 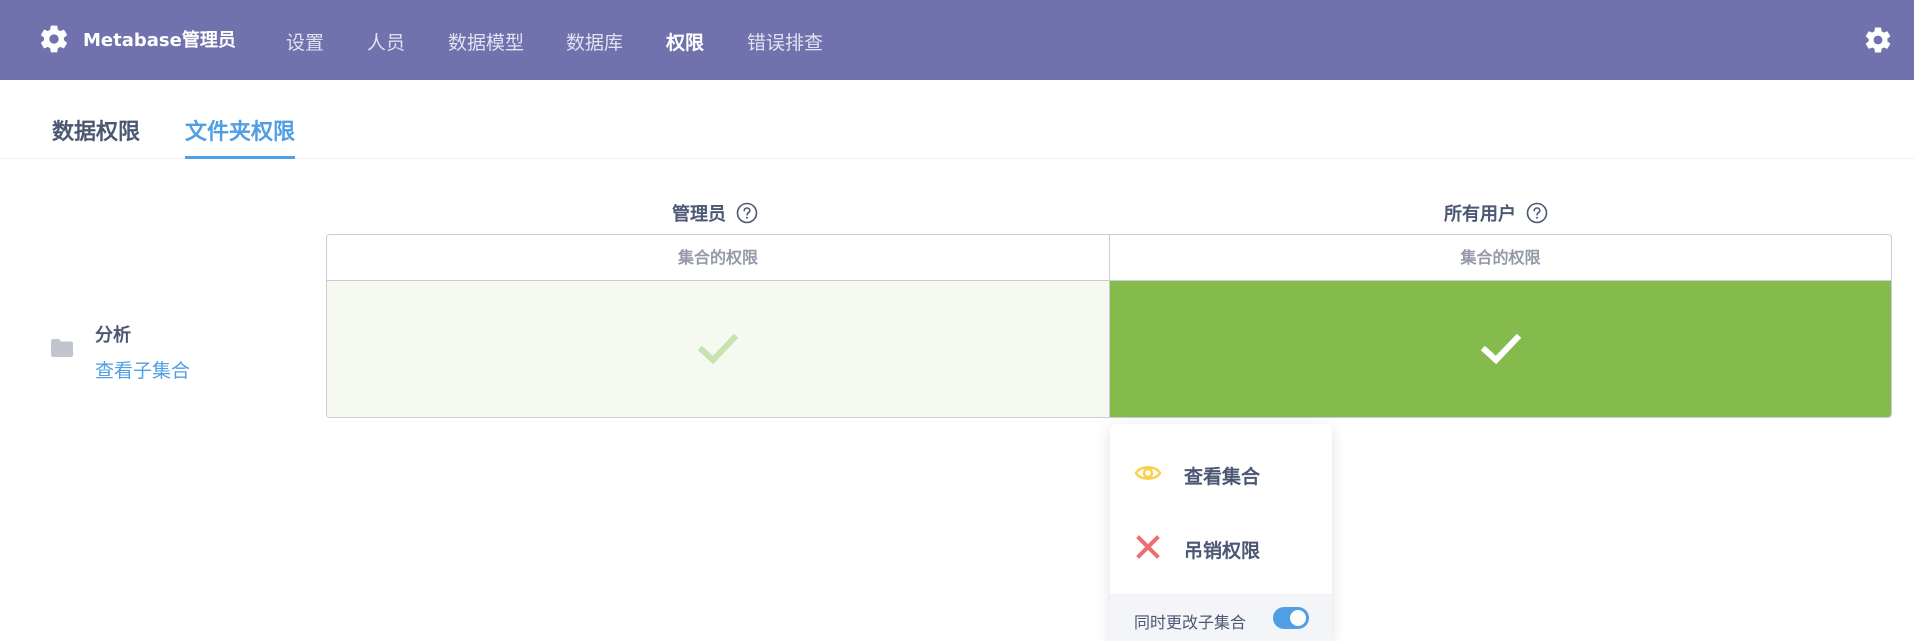 What do you see at coordinates (594, 41) in the screenshot?
I see `nav-databases: 数据库` at bounding box center [594, 41].